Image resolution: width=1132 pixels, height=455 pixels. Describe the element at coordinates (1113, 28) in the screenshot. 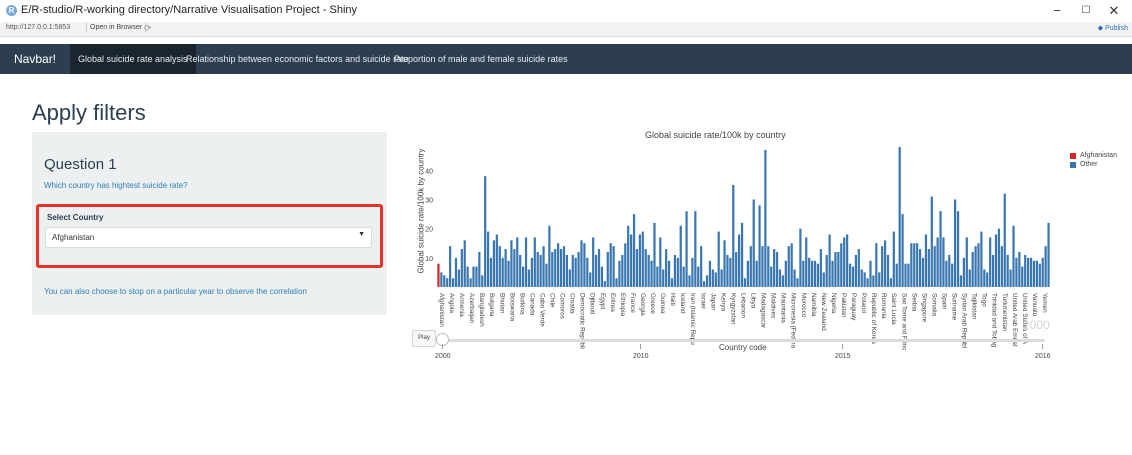

I see `publish-button: ◆ Publish` at that location.